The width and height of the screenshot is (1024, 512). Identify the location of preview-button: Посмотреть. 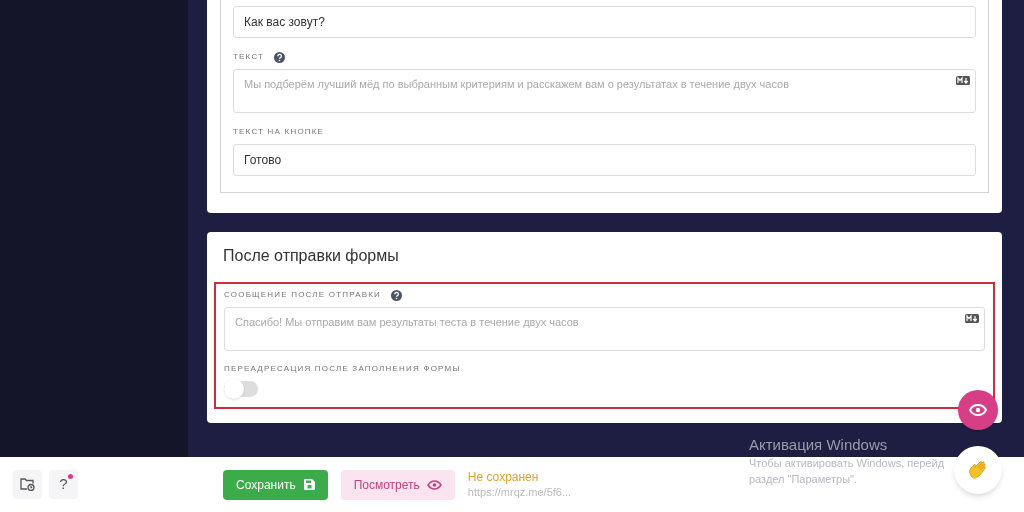
(397, 484).